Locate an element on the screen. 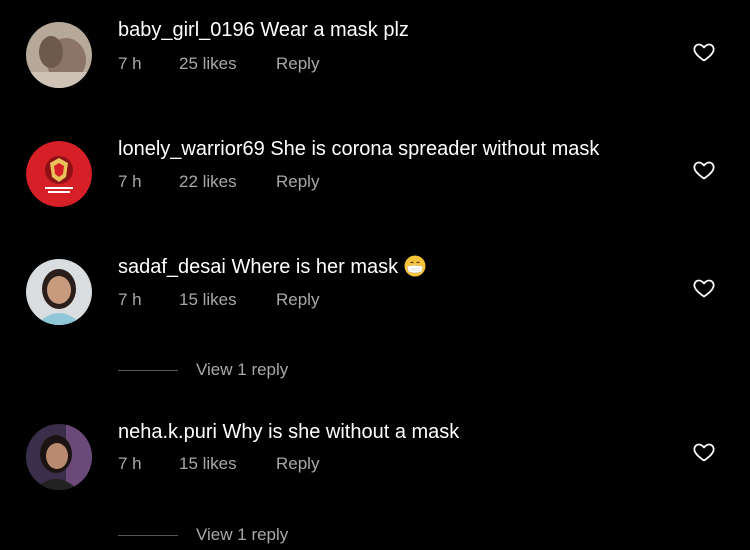 The height and width of the screenshot is (550, 750). mask-face-emoji is located at coordinates (415, 266).